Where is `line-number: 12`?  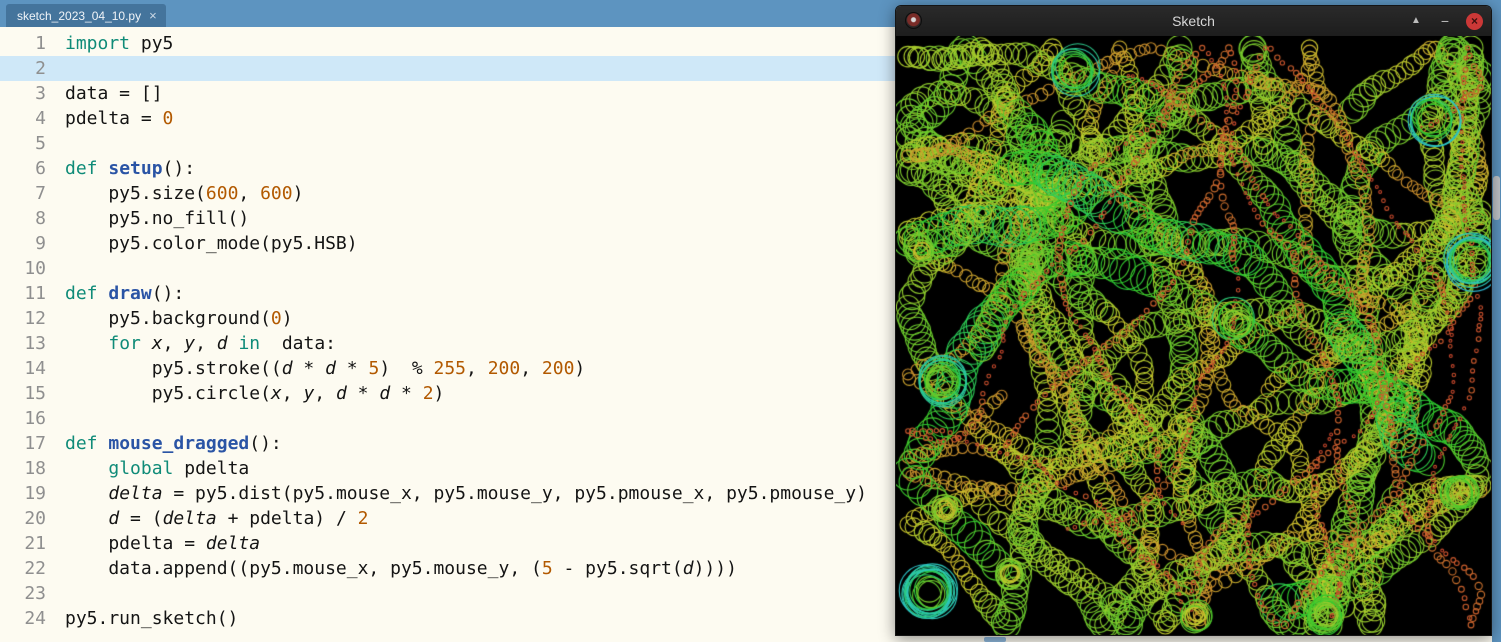 line-number: 12 is located at coordinates (35, 318).